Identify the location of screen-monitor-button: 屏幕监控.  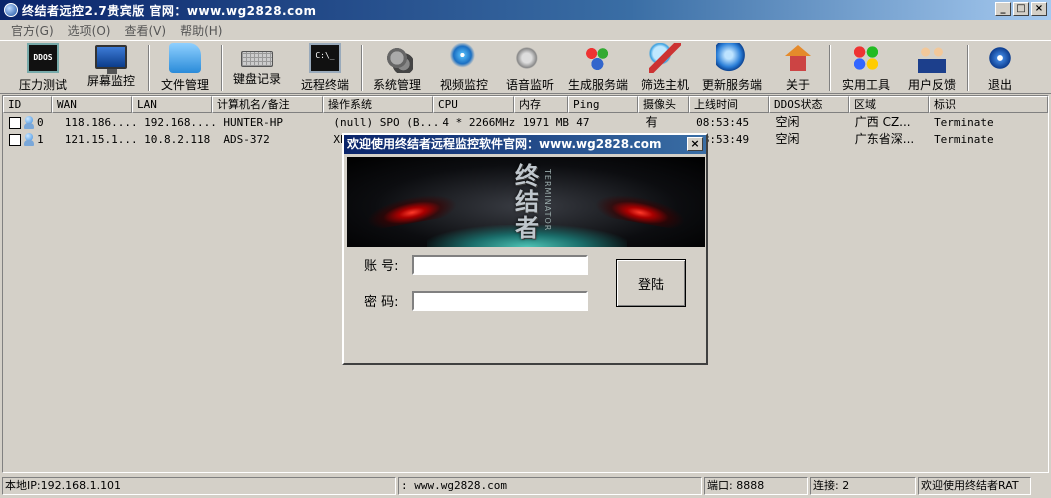
(111, 68).